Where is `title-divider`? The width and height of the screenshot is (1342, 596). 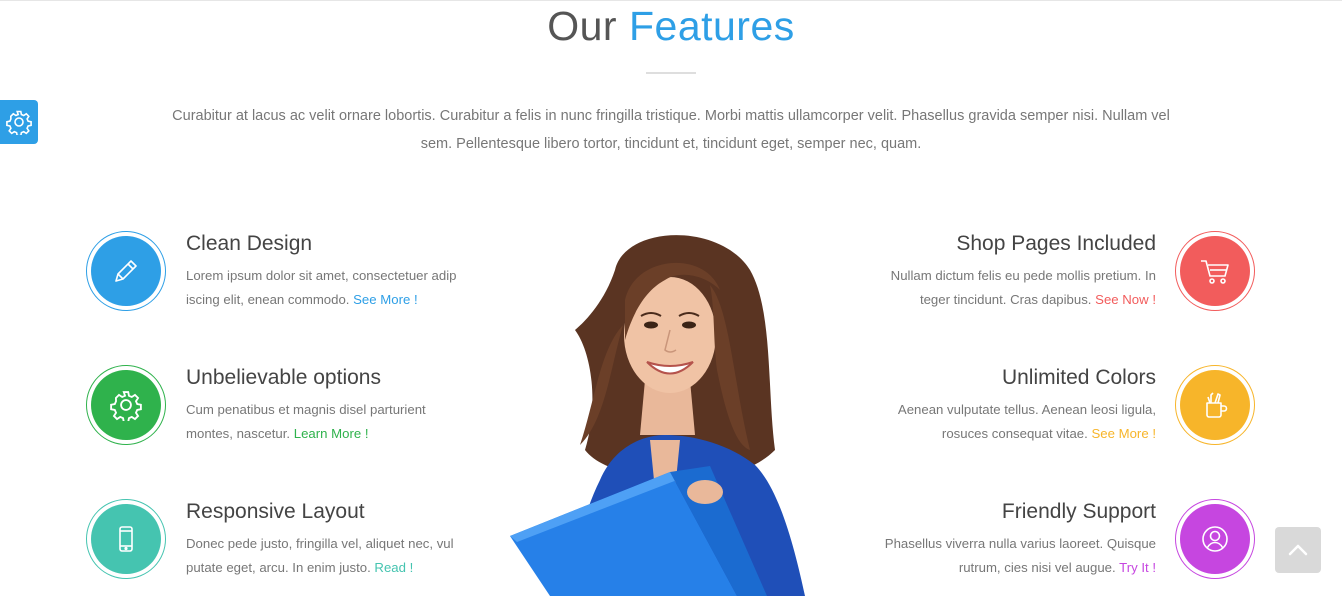 title-divider is located at coordinates (671, 73).